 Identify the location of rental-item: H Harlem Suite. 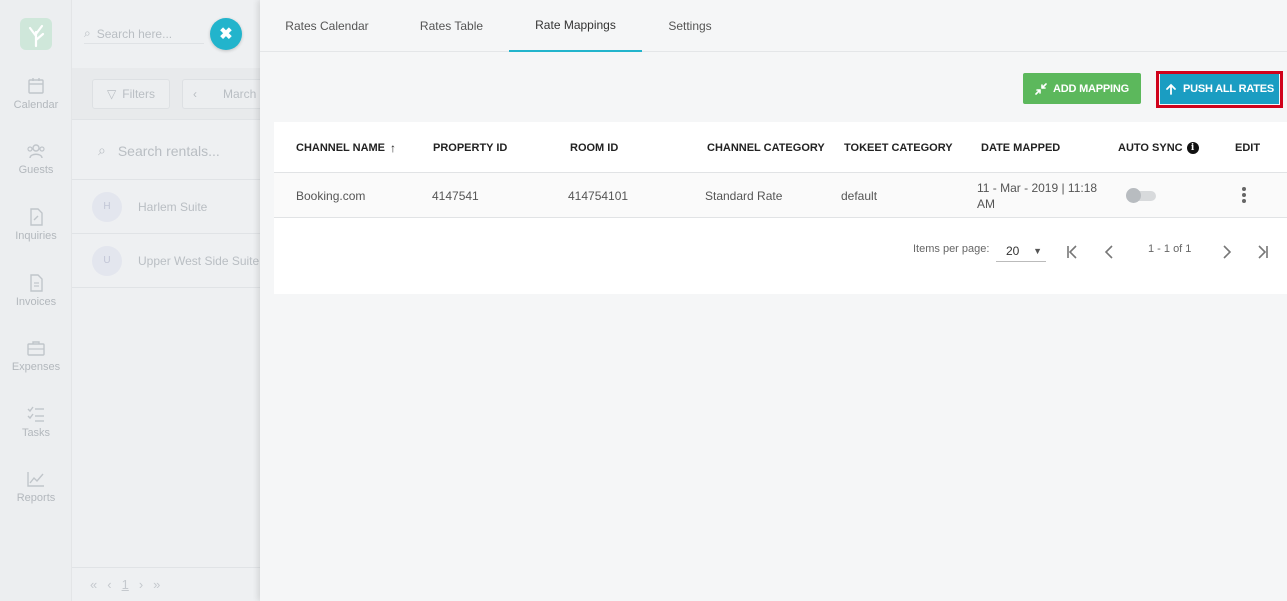
(166, 207).